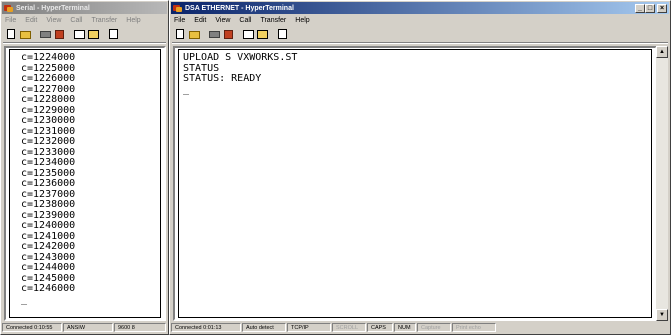 This screenshot has height=335, width=671. I want to click on maximize-button: □, so click(650, 8).